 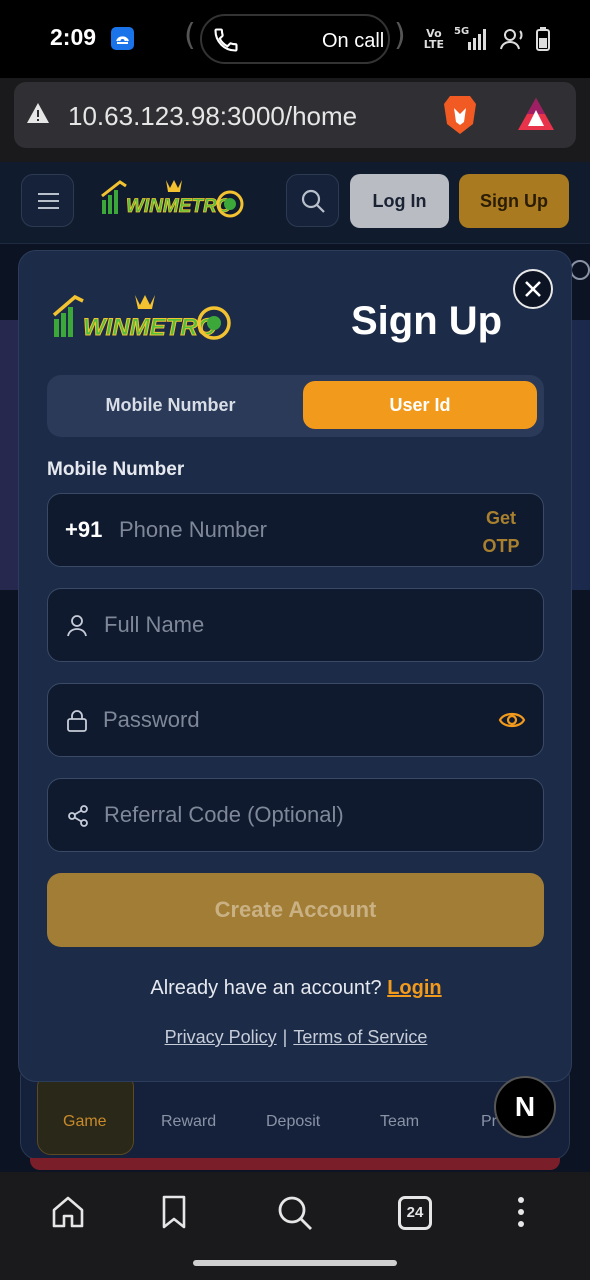 I want to click on site-header: WINMETRO Log In Sign Up, so click(x=295, y=203).